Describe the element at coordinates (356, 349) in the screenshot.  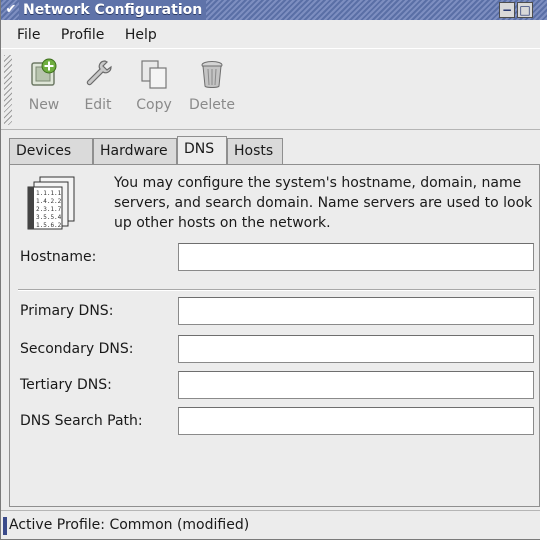
I see `secondary-dns-input` at that location.